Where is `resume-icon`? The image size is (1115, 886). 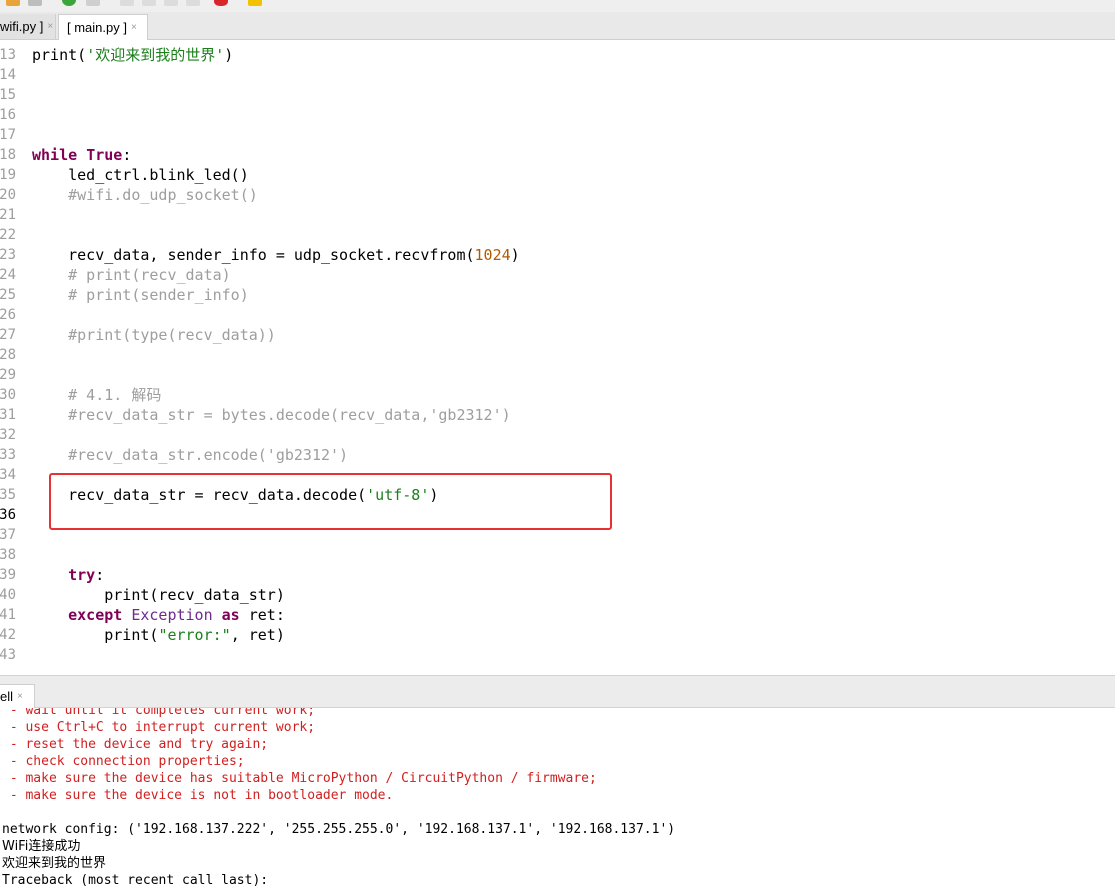
resume-icon is located at coordinates (193, 3).